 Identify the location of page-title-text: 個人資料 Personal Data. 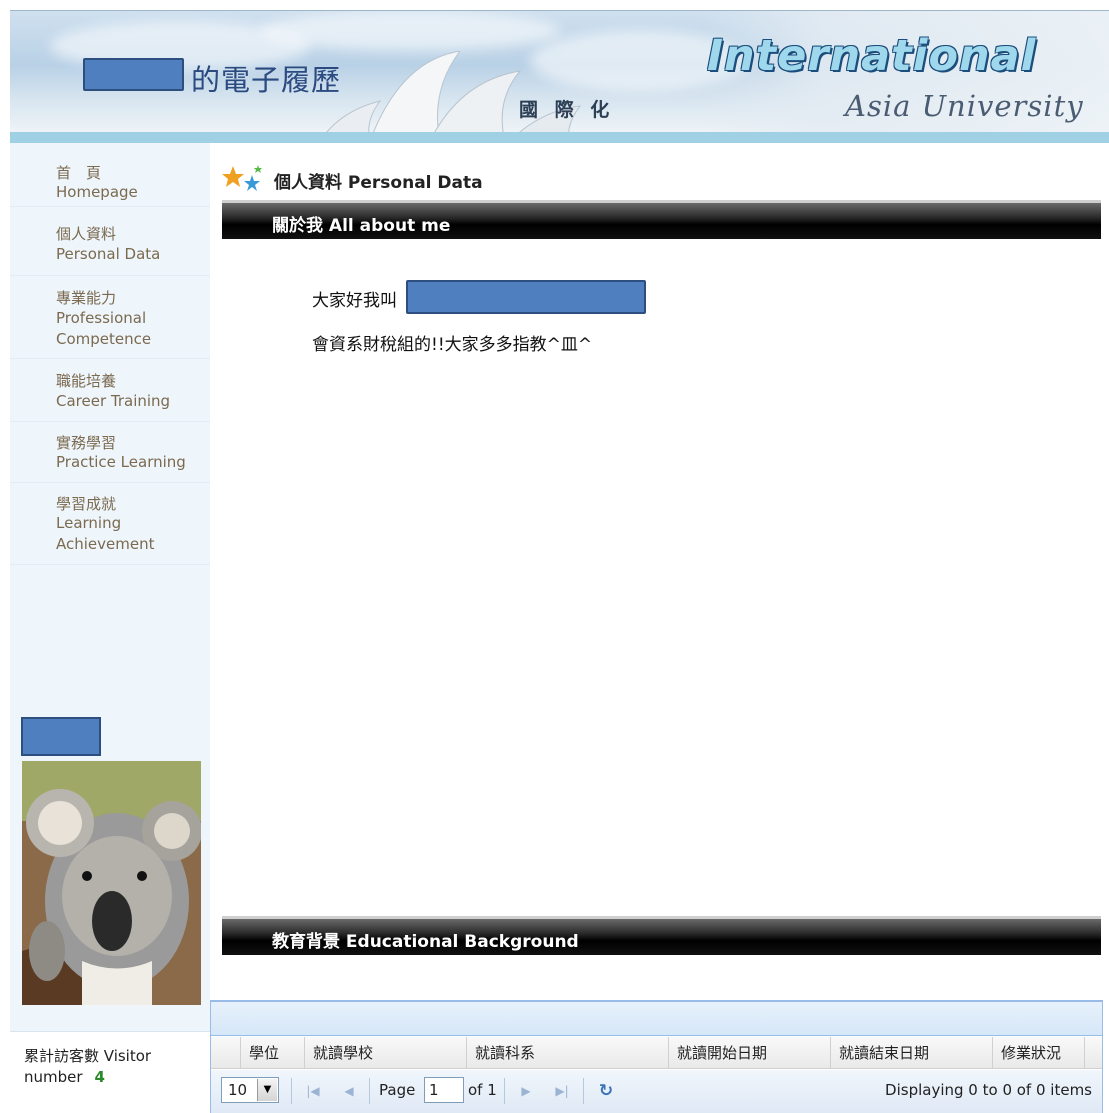
(378, 182).